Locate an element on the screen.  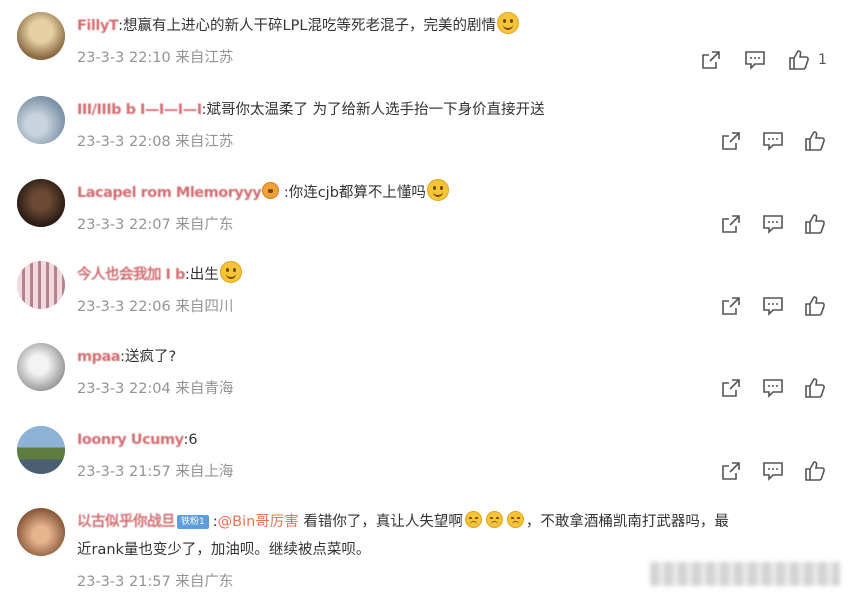
timestamp: 23-3-3 22:10 is located at coordinates (124, 58).